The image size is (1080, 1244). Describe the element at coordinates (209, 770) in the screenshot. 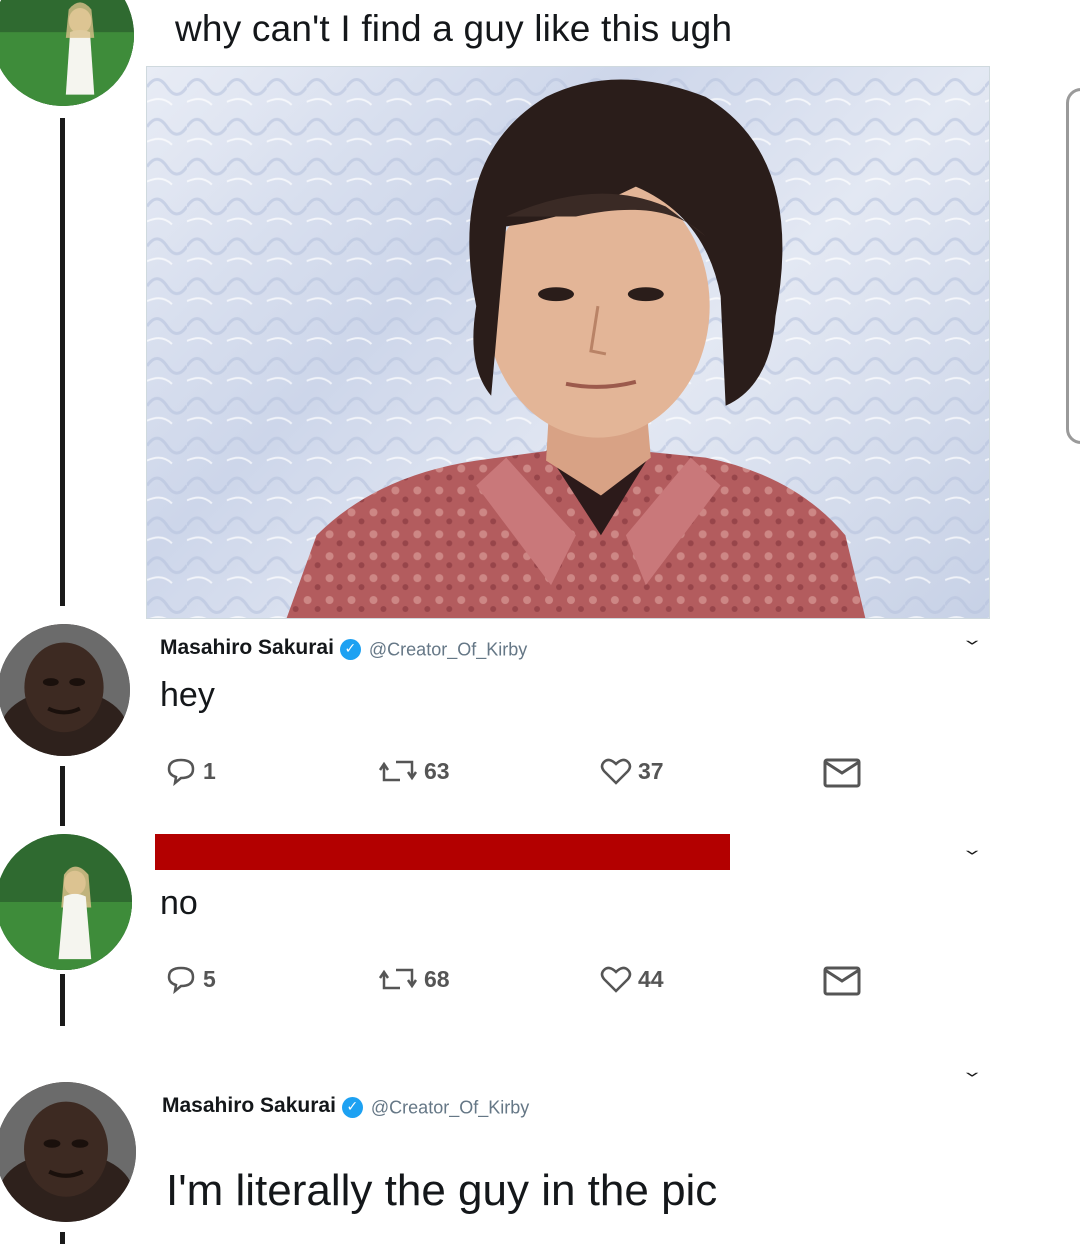

I see `reply-count: 1` at that location.